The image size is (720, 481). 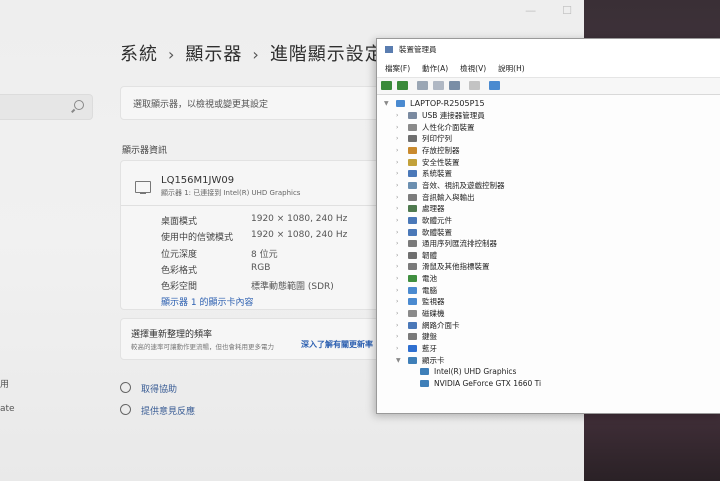 What do you see at coordinates (46, 107) in the screenshot?
I see `sidebar-search-input` at bounding box center [46, 107].